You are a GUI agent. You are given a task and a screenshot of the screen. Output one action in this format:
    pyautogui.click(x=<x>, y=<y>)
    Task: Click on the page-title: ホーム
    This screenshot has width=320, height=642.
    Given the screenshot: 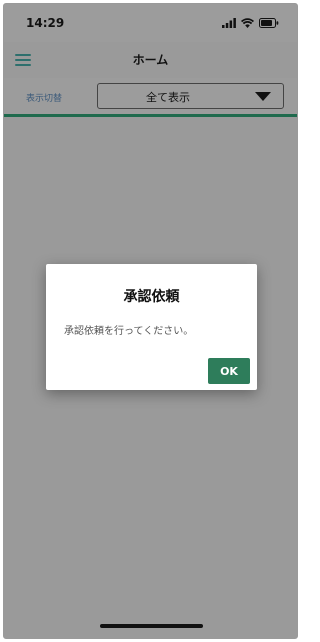 What is the action you would take?
    pyautogui.click(x=150, y=60)
    